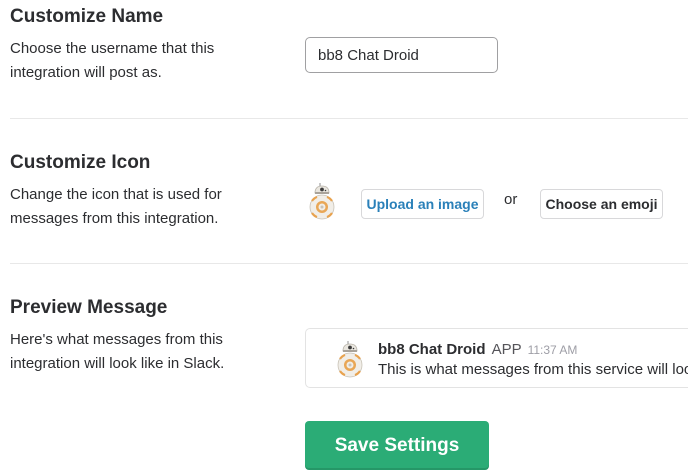  Describe the element at coordinates (432, 349) in the screenshot. I see `preview-sender-name: bb8 Chat Droid` at that location.